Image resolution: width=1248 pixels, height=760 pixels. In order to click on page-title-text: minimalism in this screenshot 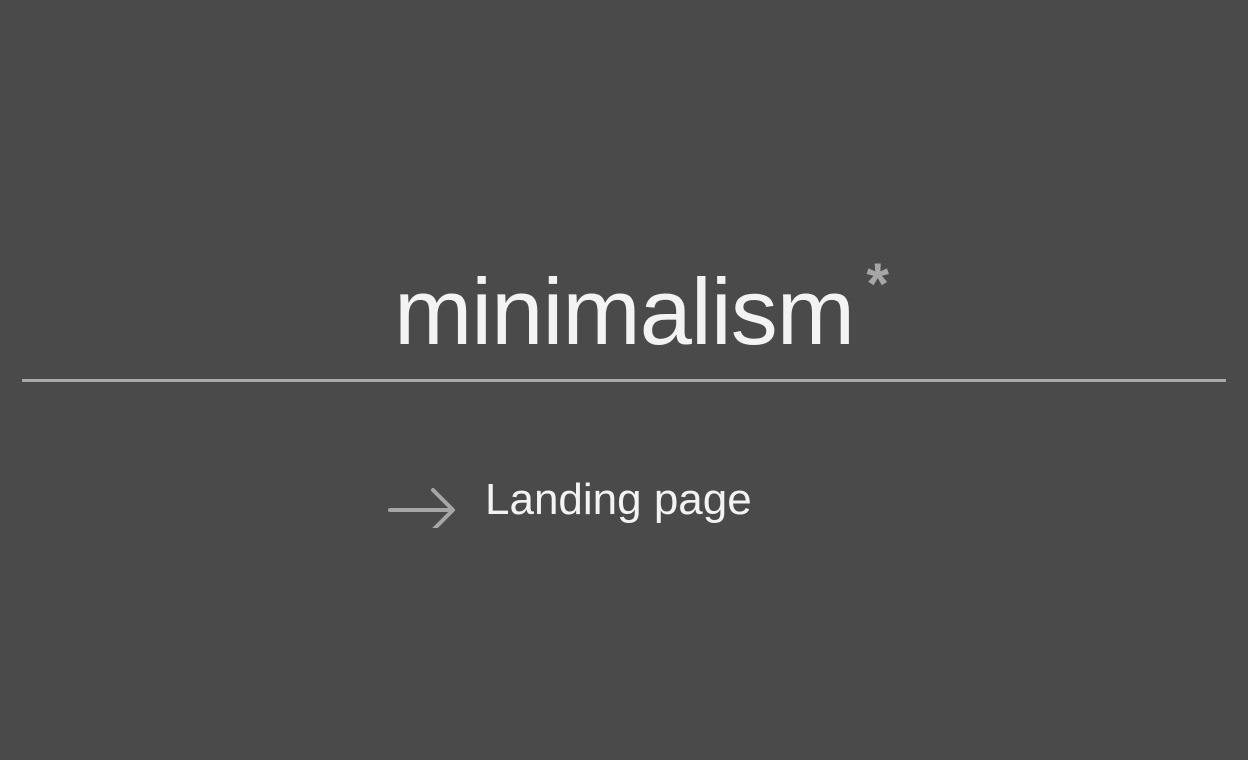, I will do `click(624, 311)`.